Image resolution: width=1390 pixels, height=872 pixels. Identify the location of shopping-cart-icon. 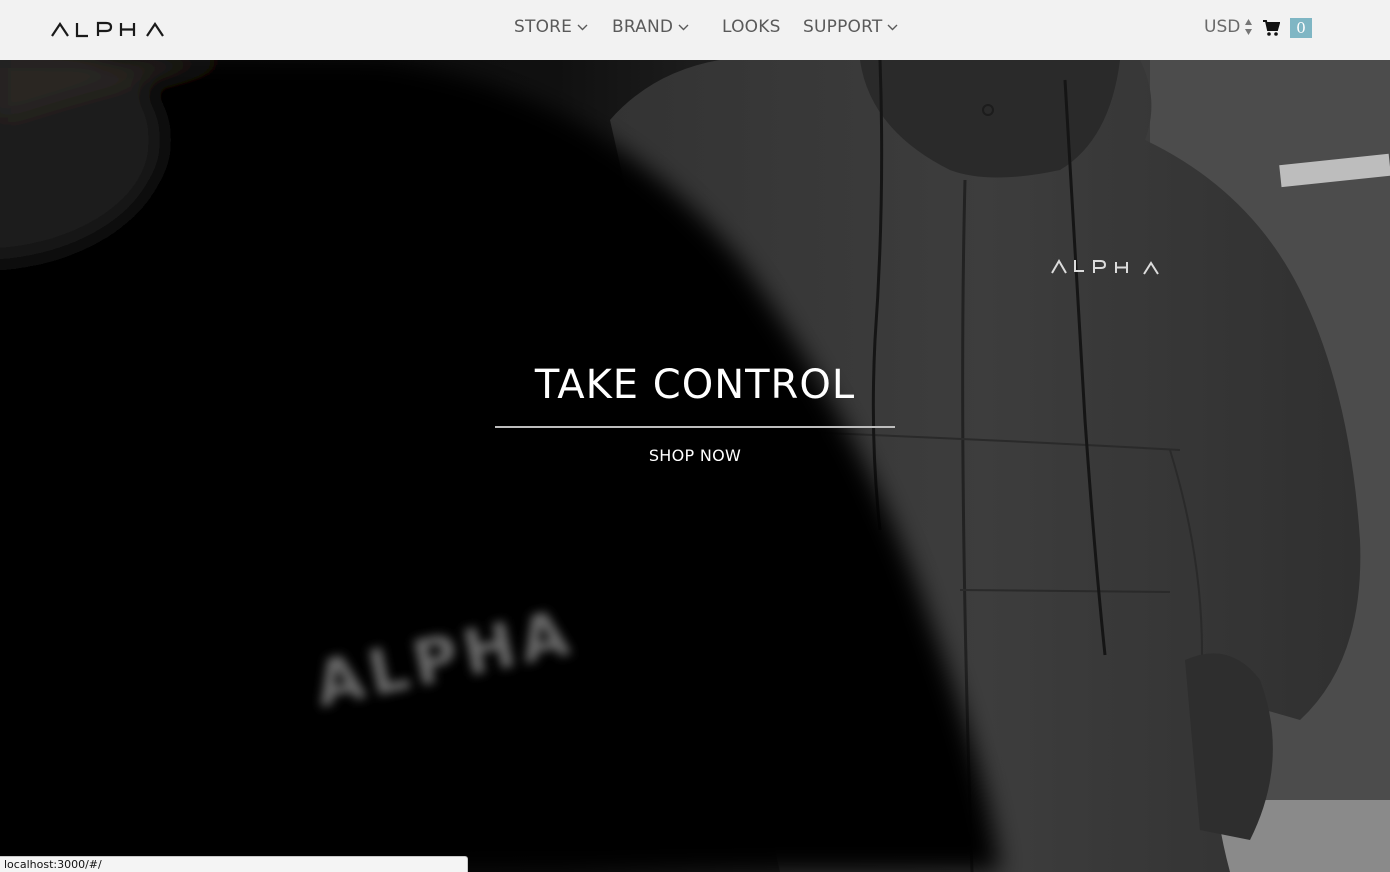
(1271, 28).